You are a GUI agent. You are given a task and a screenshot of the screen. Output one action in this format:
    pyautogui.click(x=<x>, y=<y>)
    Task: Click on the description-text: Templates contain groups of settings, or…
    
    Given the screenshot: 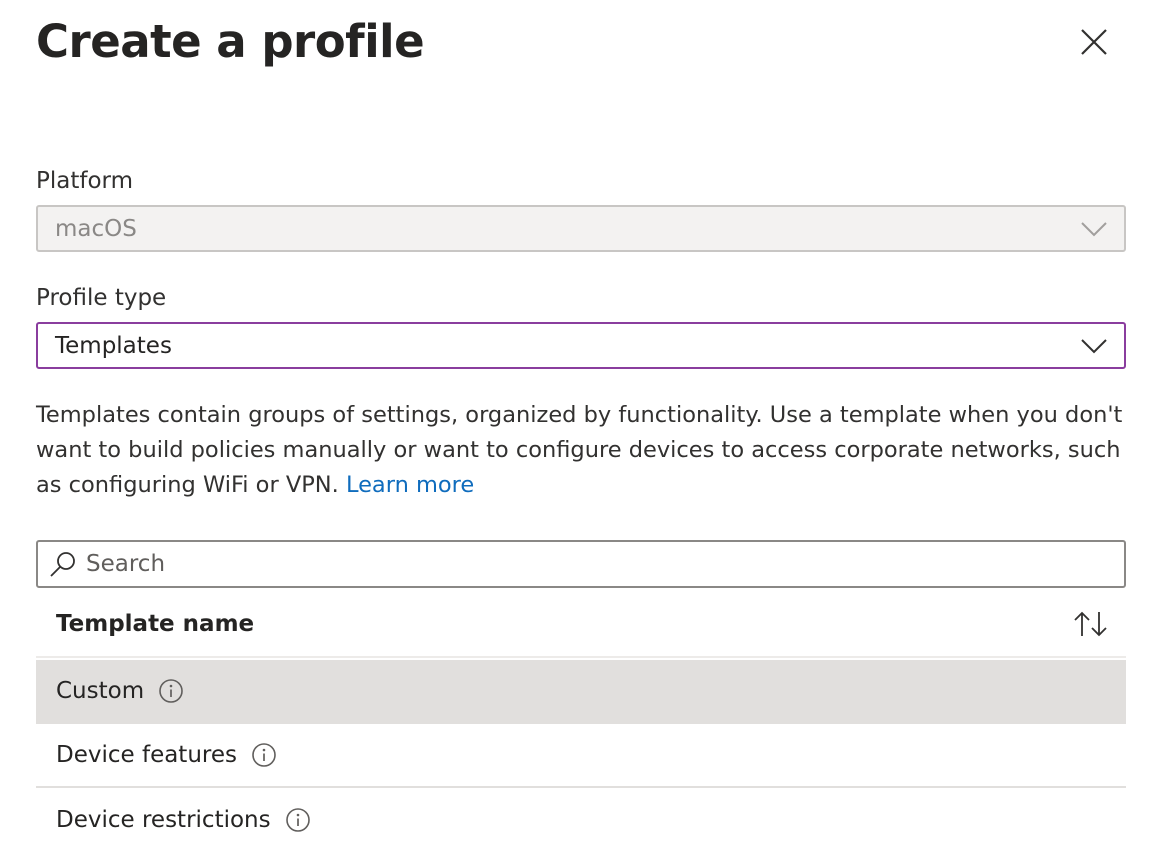 What is the action you would take?
    pyautogui.click(x=579, y=450)
    